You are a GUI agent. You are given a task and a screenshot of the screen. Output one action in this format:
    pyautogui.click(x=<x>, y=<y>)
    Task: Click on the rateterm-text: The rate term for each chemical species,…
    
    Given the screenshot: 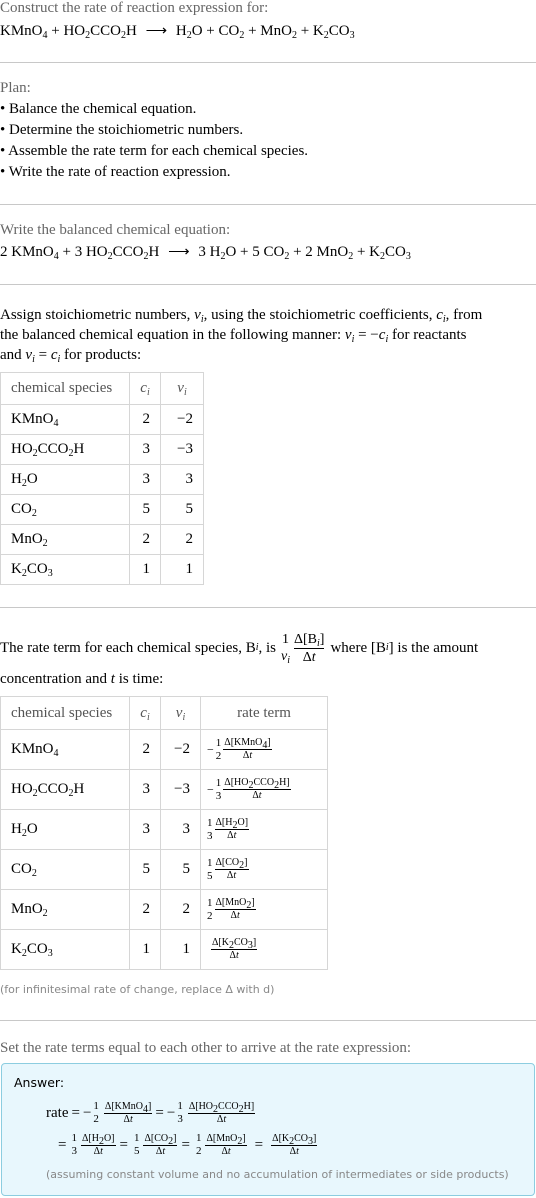 What is the action you would take?
    pyautogui.click(x=239, y=648)
    